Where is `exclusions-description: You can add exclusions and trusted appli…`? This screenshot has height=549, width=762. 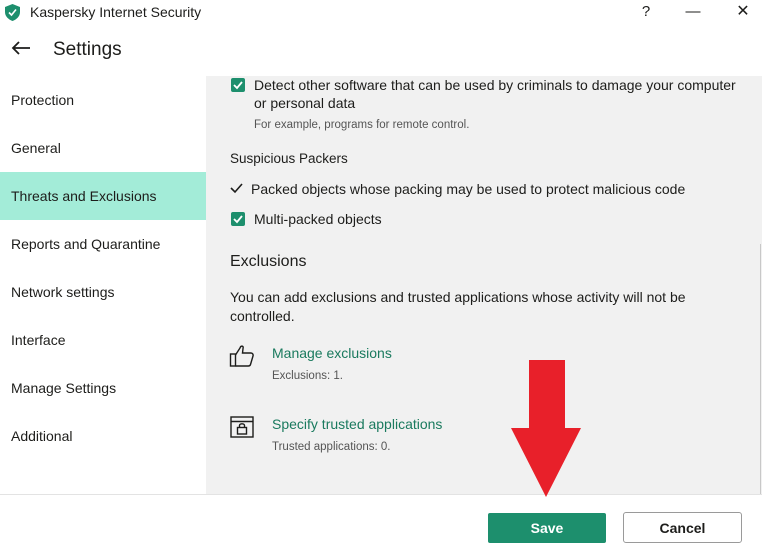
exclusions-description: You can add exclusions and trusted appli… is located at coordinates (458, 297).